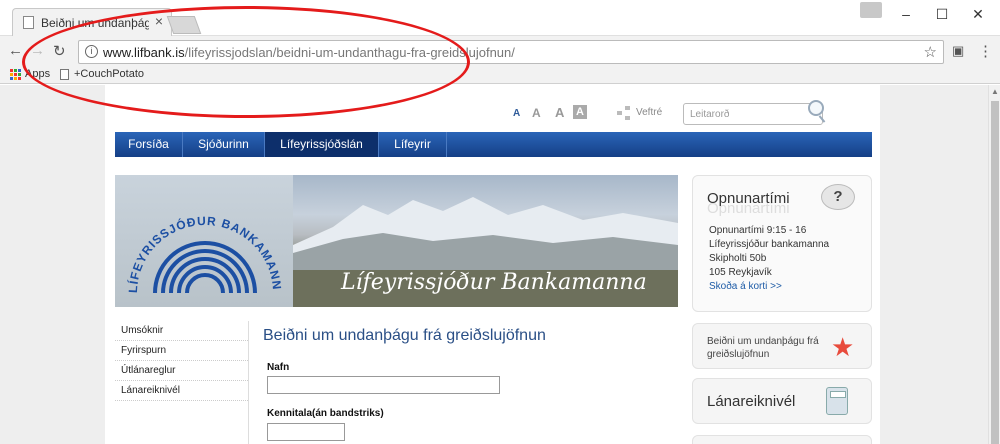 This screenshot has width=1000, height=444. What do you see at coordinates (580, 112) in the screenshot?
I see `font-size-contrast: A` at bounding box center [580, 112].